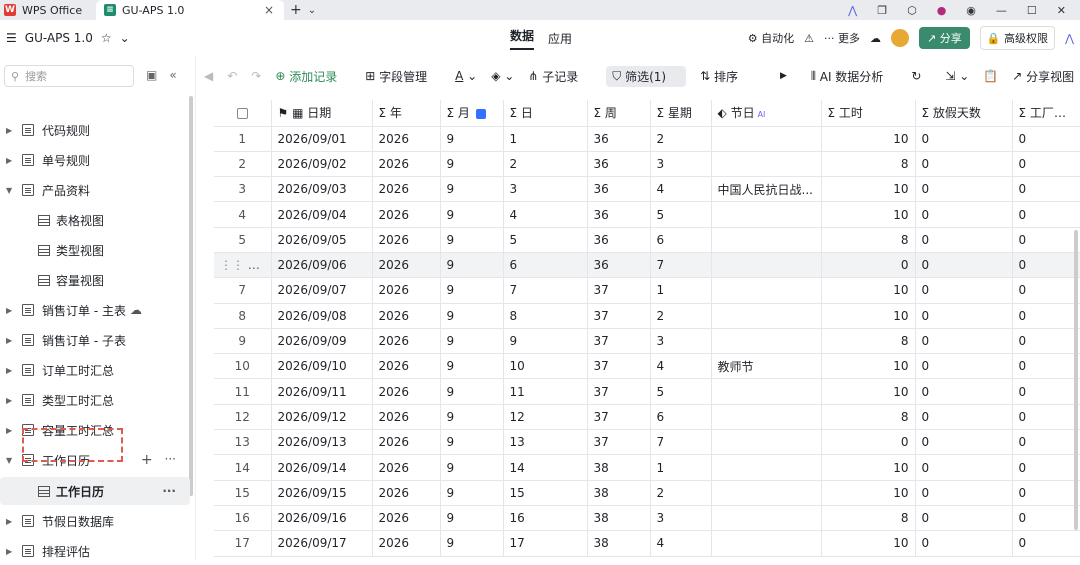 Image resolution: width=1080 pixels, height=565 pixels. What do you see at coordinates (647, 265) in the screenshot?
I see `table-row: ⋮⋮ ⤢2026/09/06202696367000` at bounding box center [647, 265].